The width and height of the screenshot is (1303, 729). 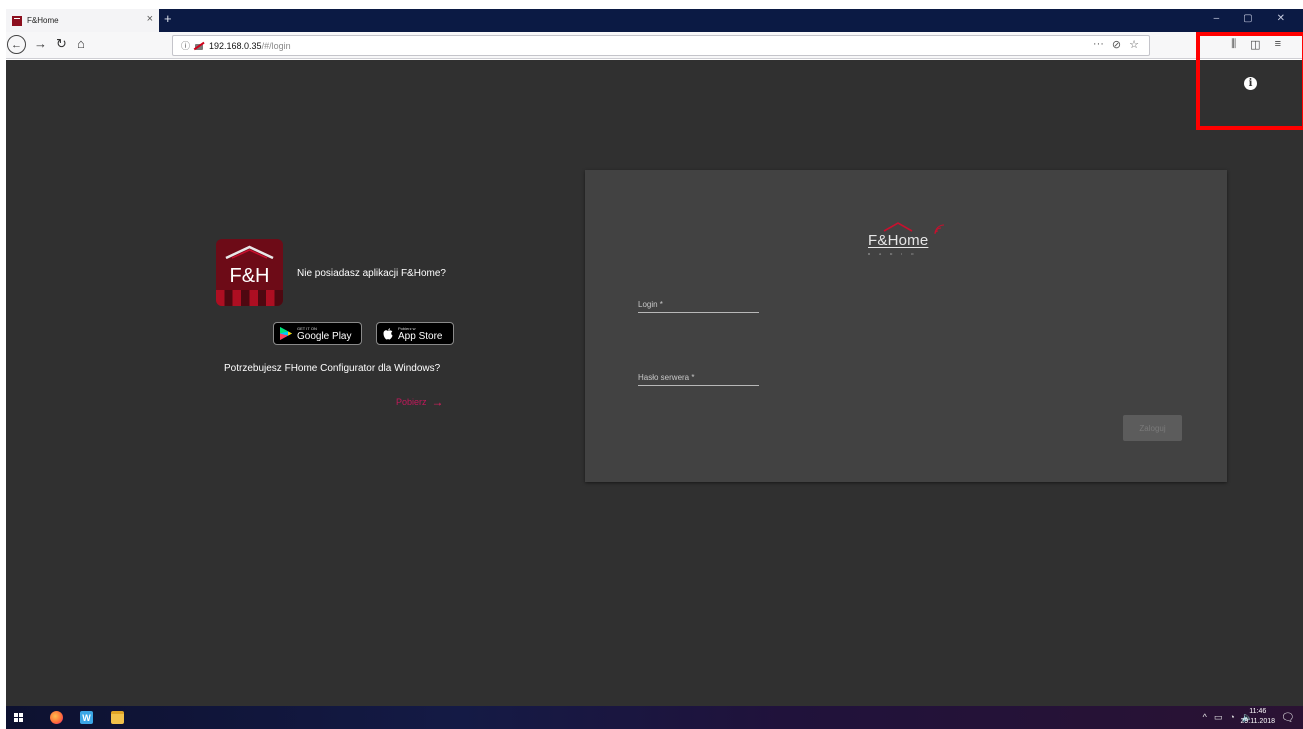 What do you see at coordinates (117, 717) in the screenshot?
I see `file-explorer-taskbar-icon` at bounding box center [117, 717].